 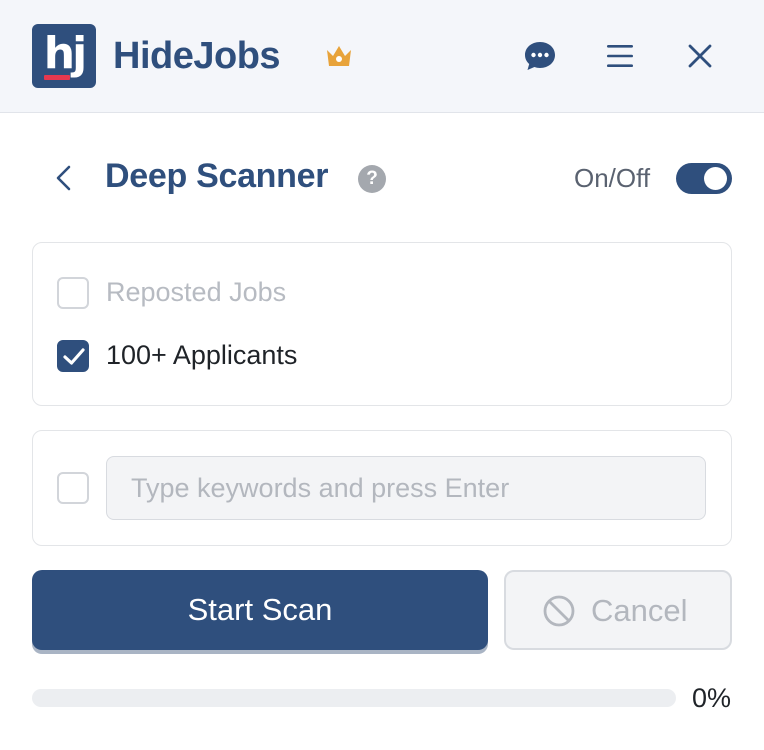 What do you see at coordinates (57, 77) in the screenshot?
I see `logo-underline` at bounding box center [57, 77].